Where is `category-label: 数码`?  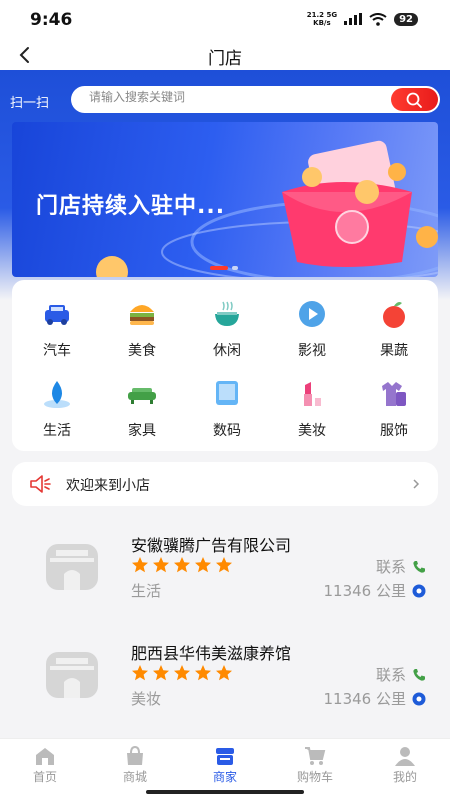 category-label: 数码 is located at coordinates (227, 431).